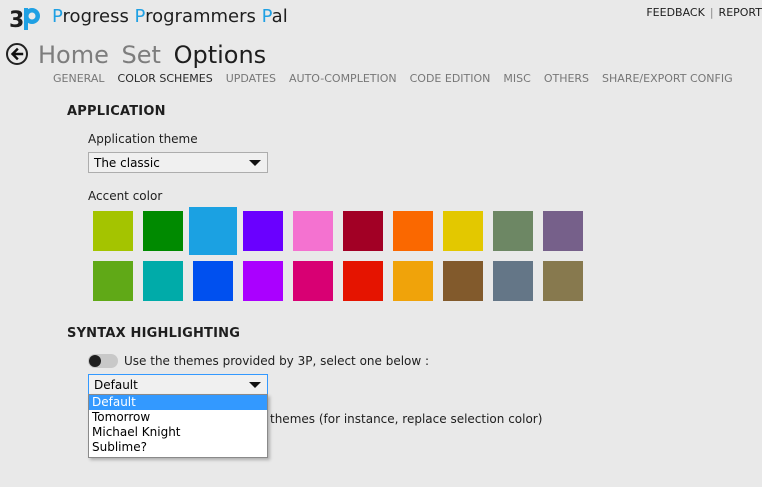 This screenshot has height=487, width=762. Describe the element at coordinates (165, 79) in the screenshot. I see `tab-color-schemes: COLOR SCHEMES` at that location.